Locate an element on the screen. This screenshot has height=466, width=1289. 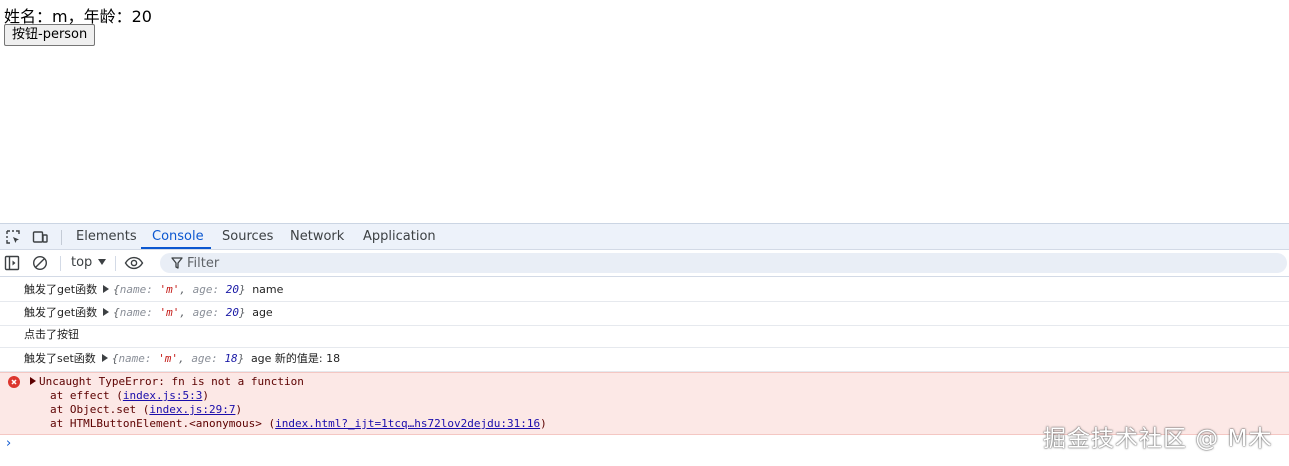
console-log-row: 点击了按钮 is located at coordinates (644, 337).